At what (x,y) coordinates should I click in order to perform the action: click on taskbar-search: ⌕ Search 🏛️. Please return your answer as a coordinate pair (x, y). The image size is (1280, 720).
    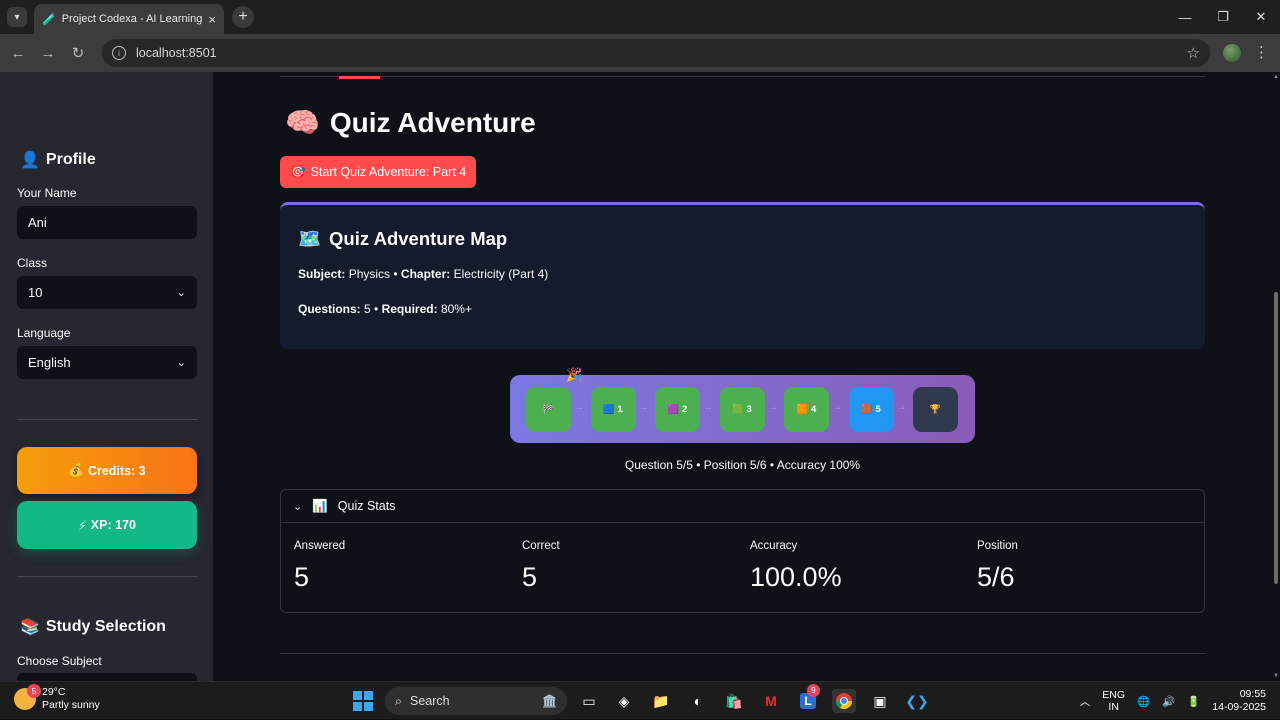
    Looking at the image, I should click on (476, 701).